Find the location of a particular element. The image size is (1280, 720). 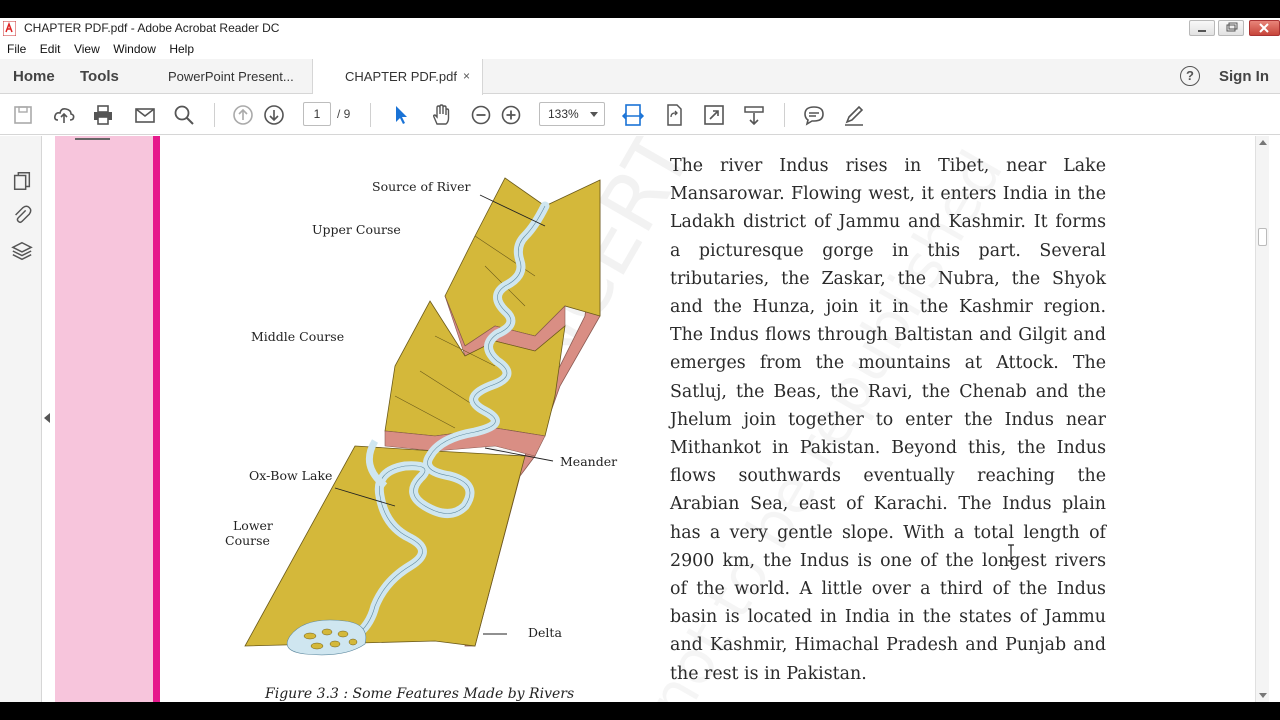

layers-icon is located at coordinates (22, 251).